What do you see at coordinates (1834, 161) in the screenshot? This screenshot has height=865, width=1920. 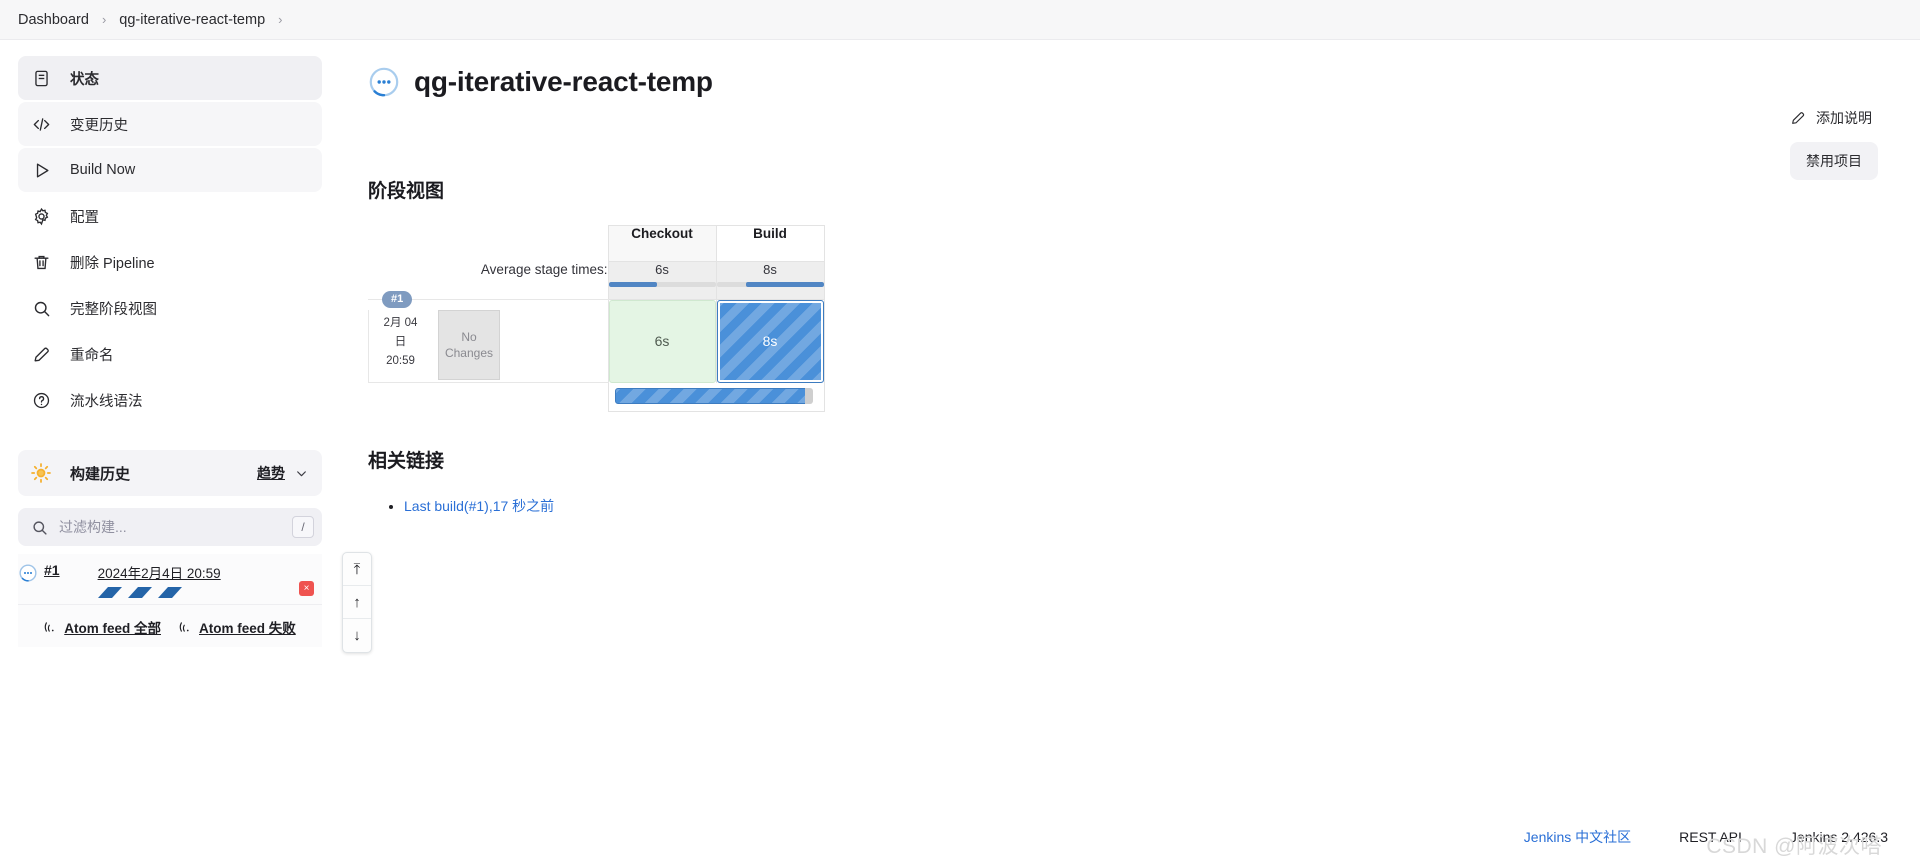 I see `disable-project-button: 禁用项目` at bounding box center [1834, 161].